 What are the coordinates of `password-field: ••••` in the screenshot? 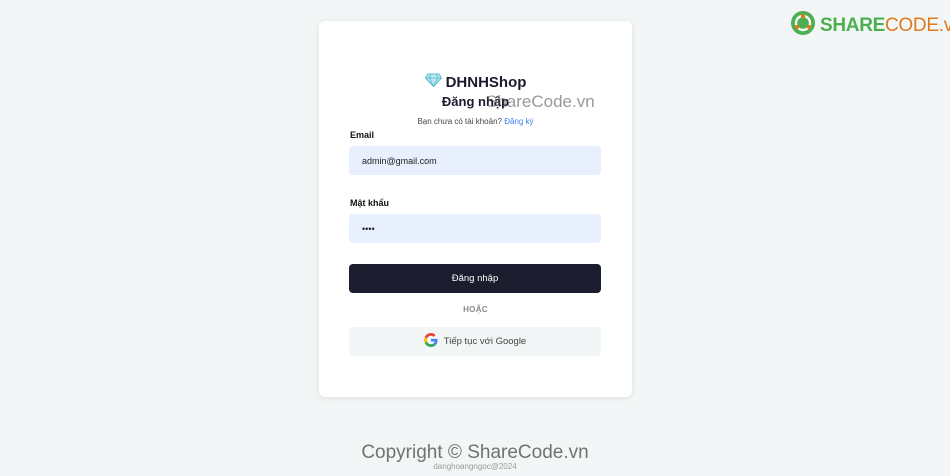 It's located at (475, 228).